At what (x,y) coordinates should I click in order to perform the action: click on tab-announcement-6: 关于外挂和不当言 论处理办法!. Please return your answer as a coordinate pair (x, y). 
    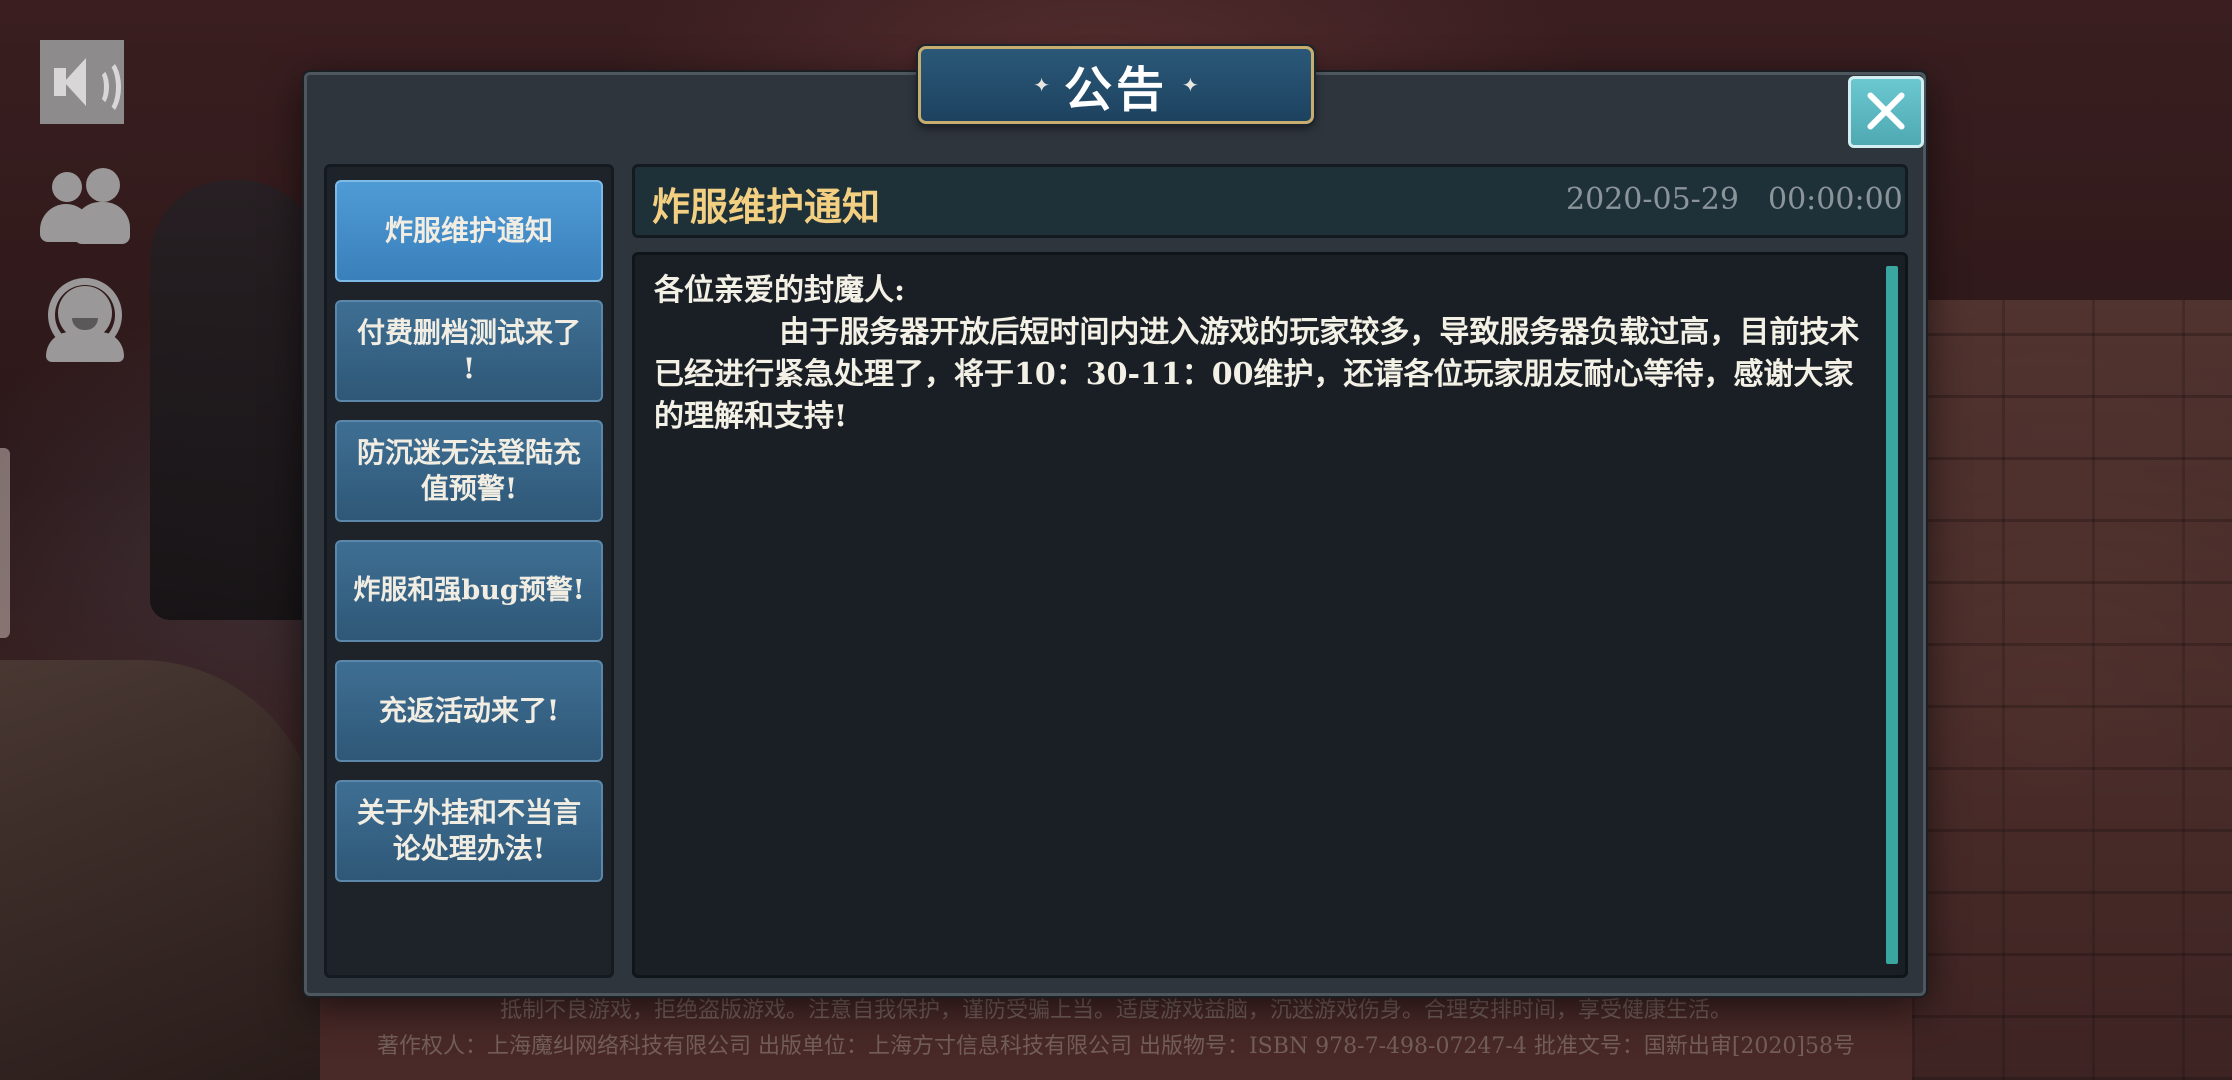
    Looking at the image, I should click on (469, 831).